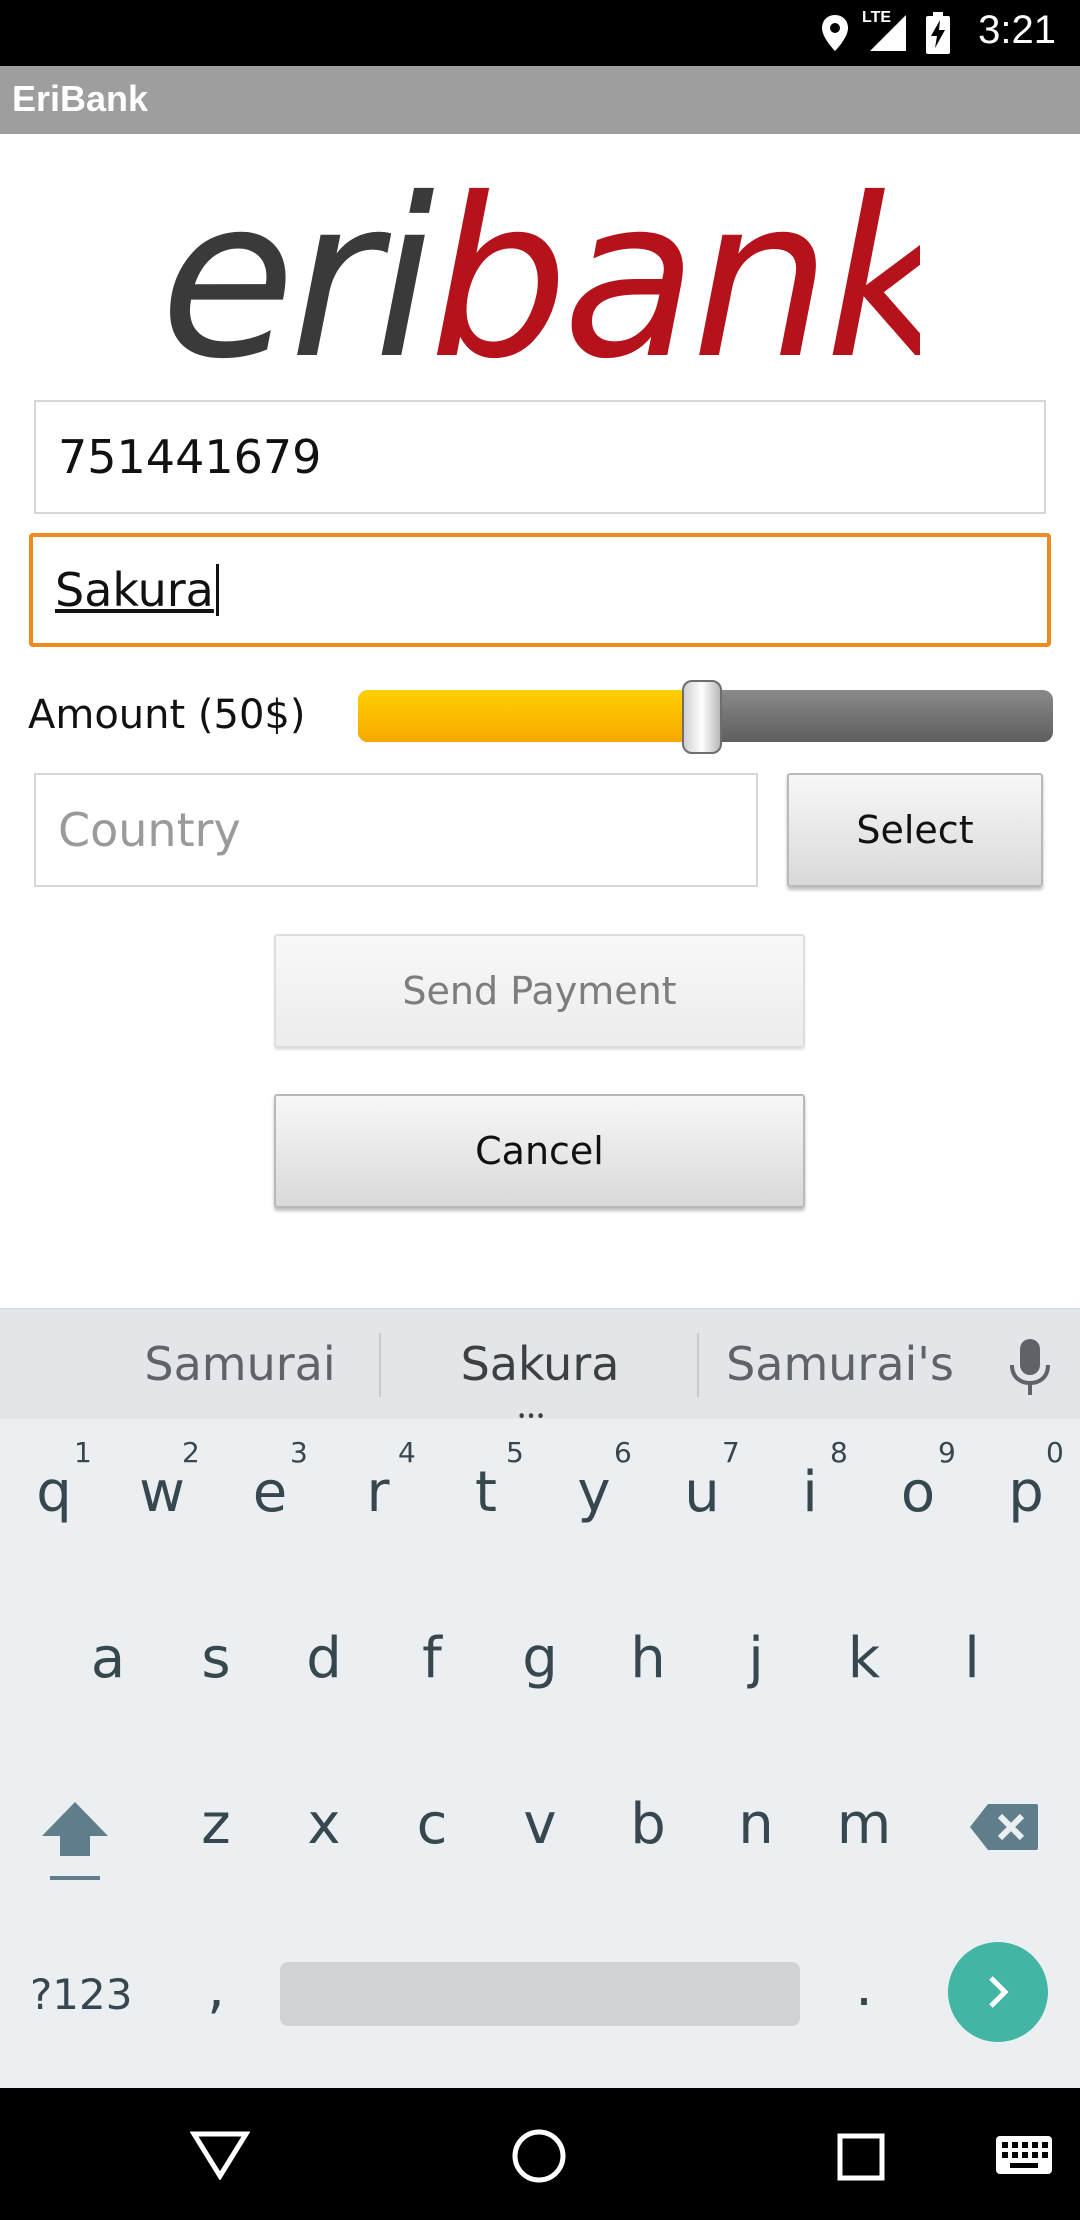  I want to click on key-q: q, so click(54, 1492).